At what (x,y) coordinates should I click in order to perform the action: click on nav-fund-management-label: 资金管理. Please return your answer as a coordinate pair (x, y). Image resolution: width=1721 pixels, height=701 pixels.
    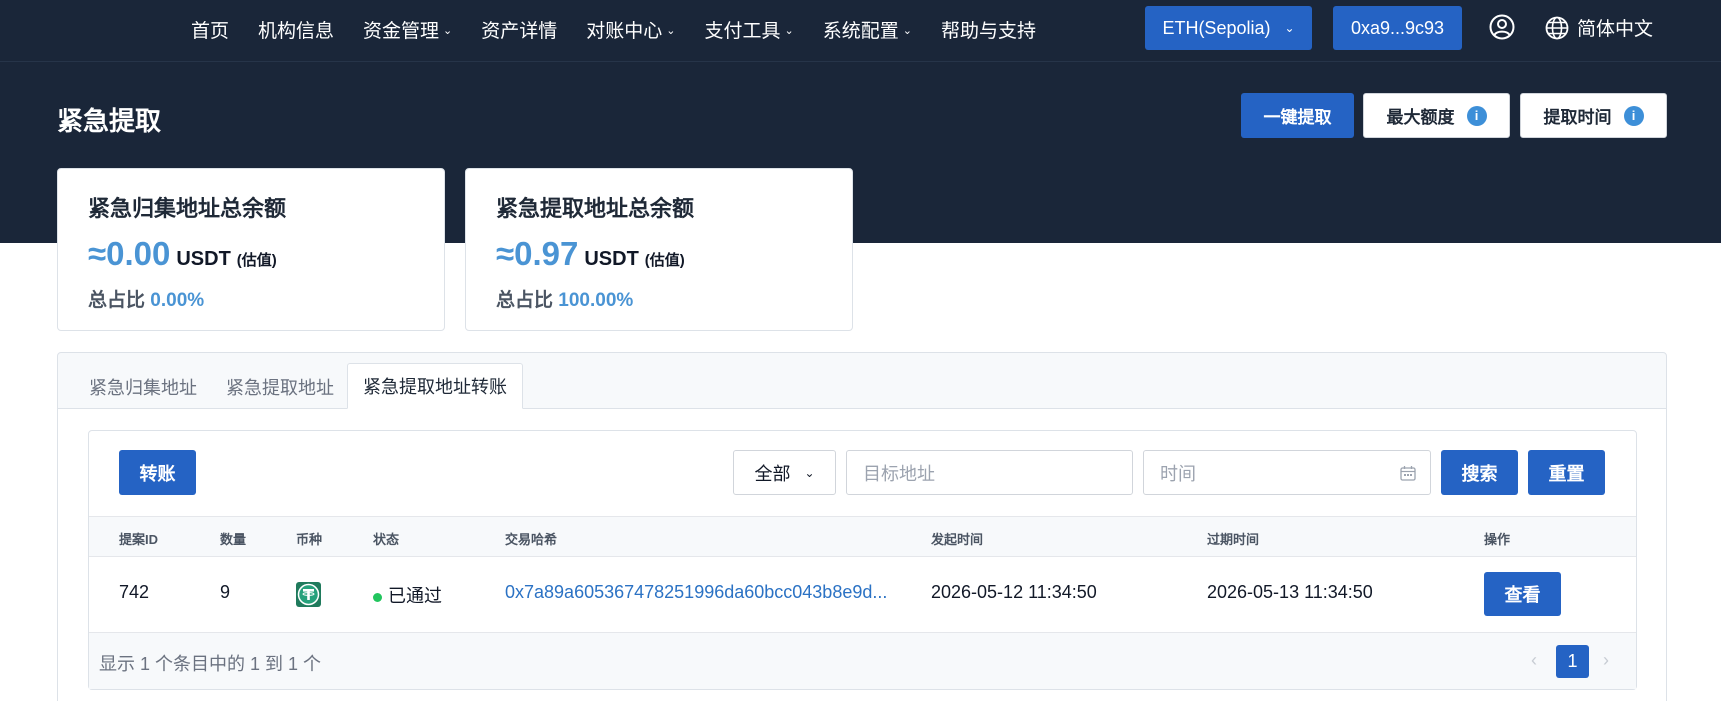
    Looking at the image, I should click on (401, 31).